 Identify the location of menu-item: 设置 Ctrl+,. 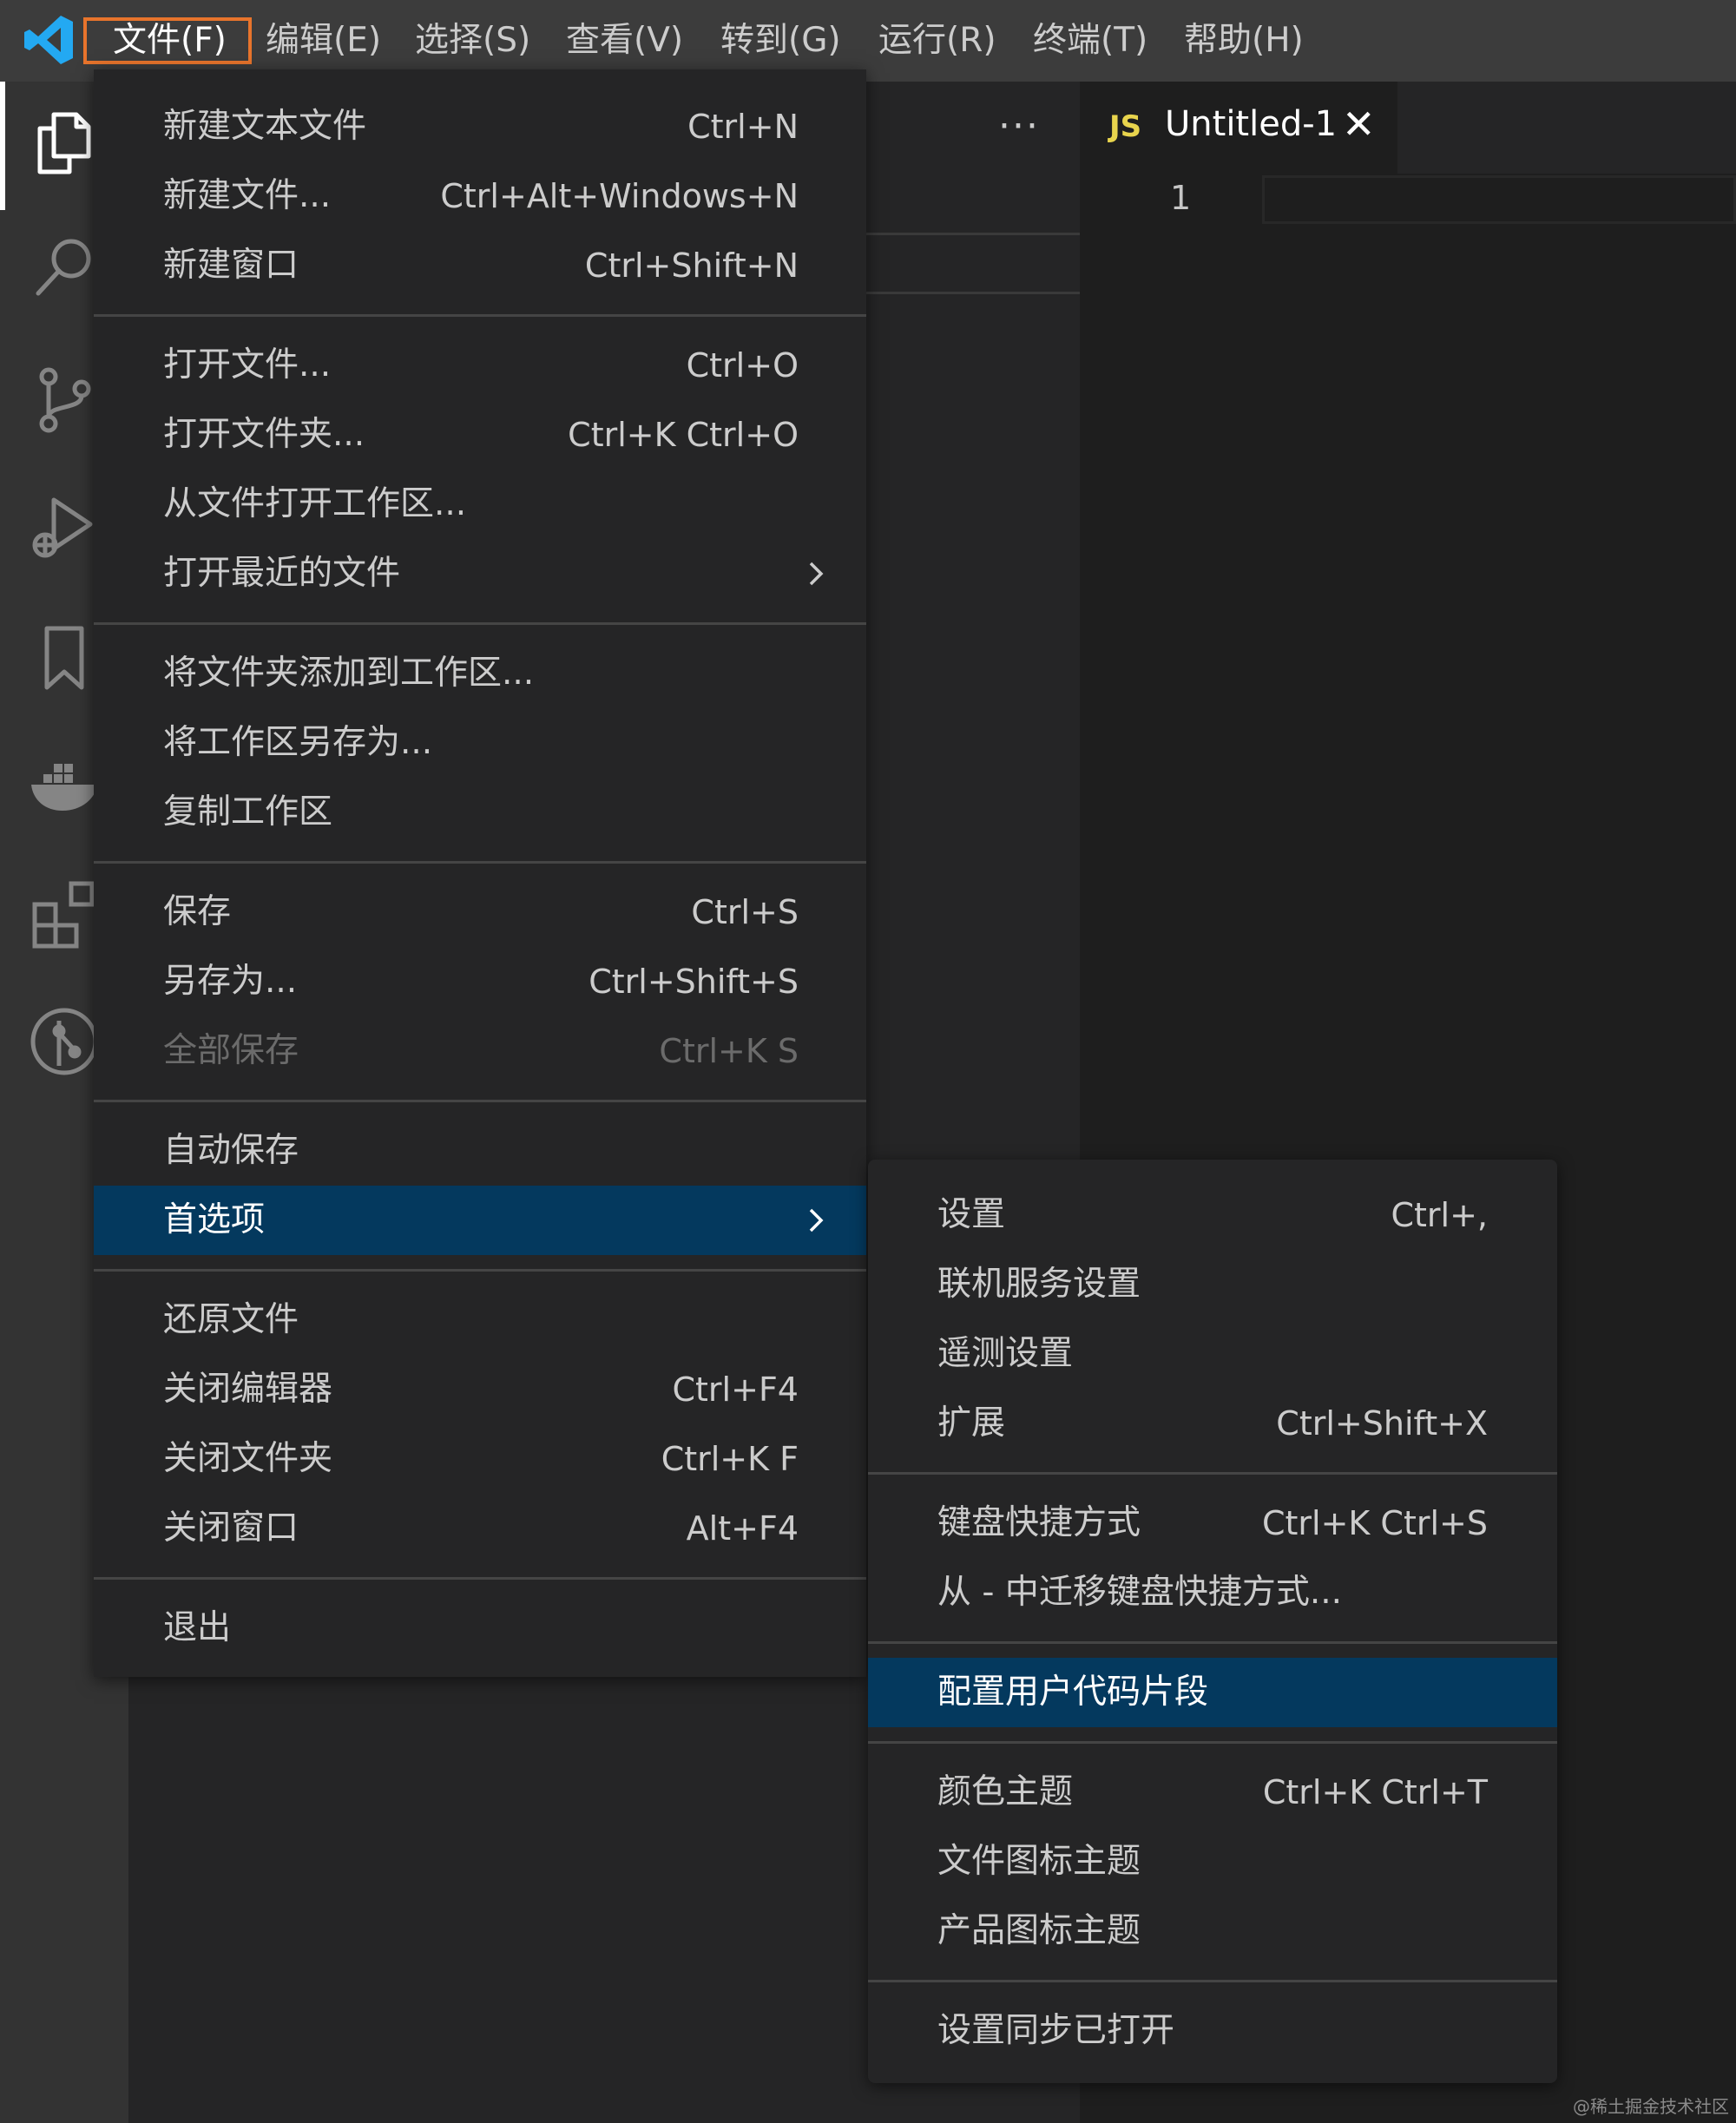
(1212, 1215).